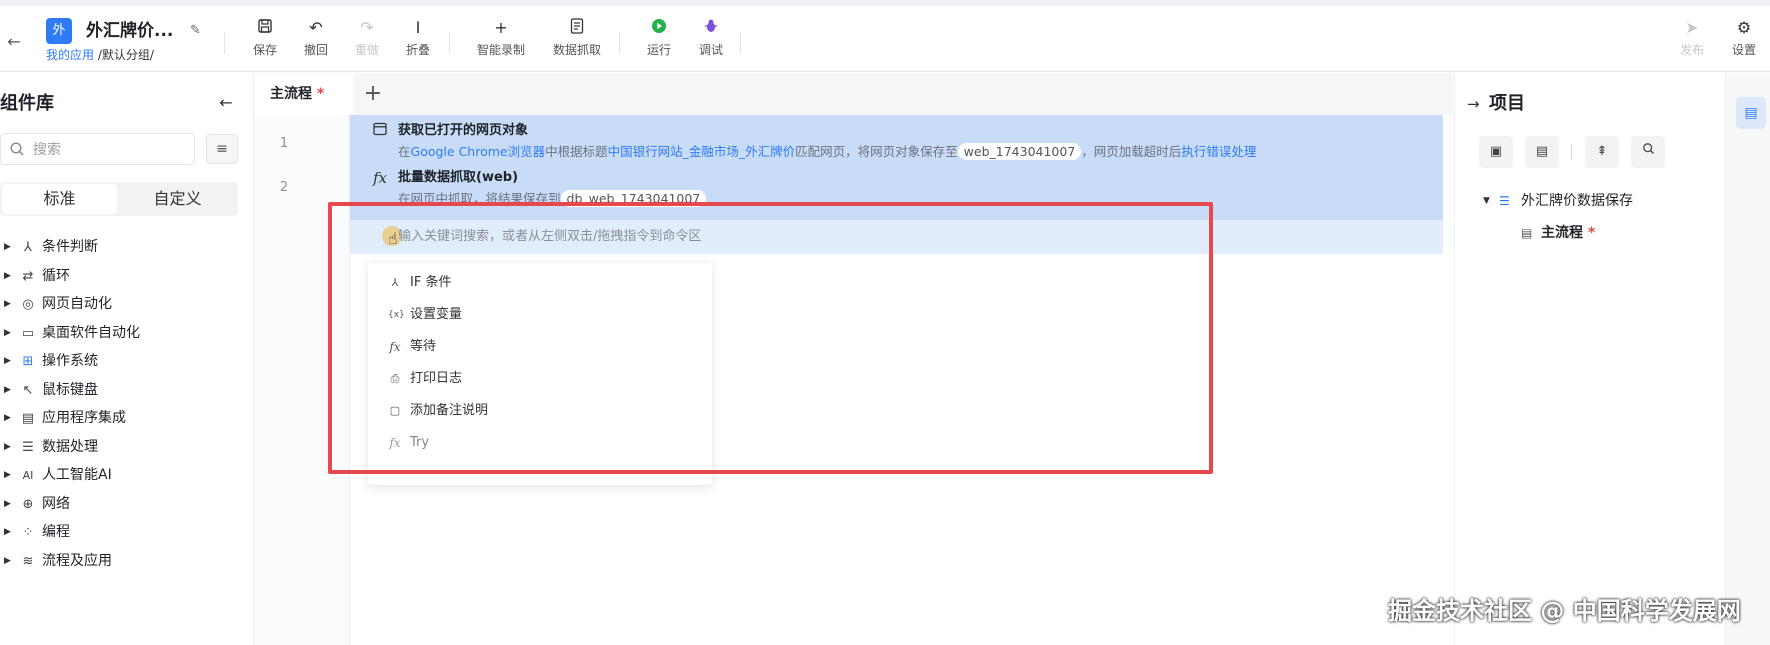 The height and width of the screenshot is (645, 1770). I want to click on collapse-button: I 折叠, so click(418, 41).